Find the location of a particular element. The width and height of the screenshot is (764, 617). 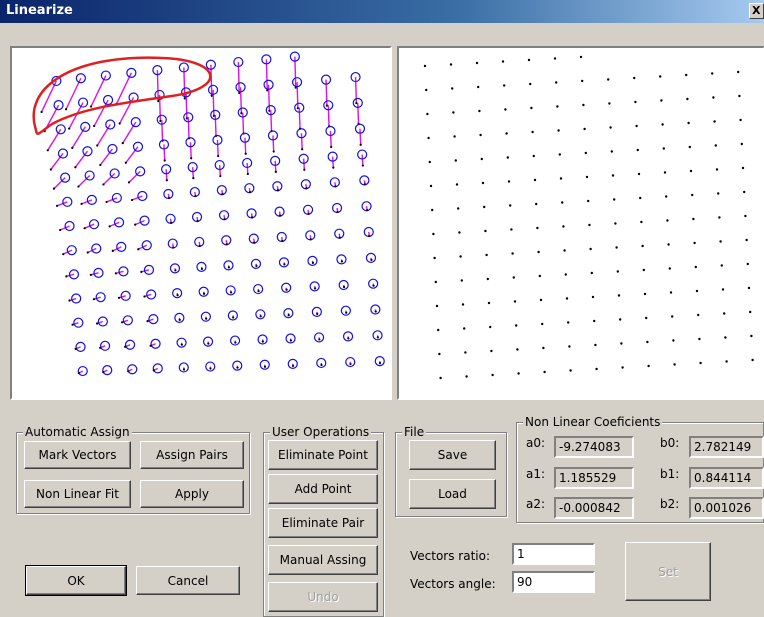

non-linear-fit-button: Non Linear Fit is located at coordinates (77, 494).